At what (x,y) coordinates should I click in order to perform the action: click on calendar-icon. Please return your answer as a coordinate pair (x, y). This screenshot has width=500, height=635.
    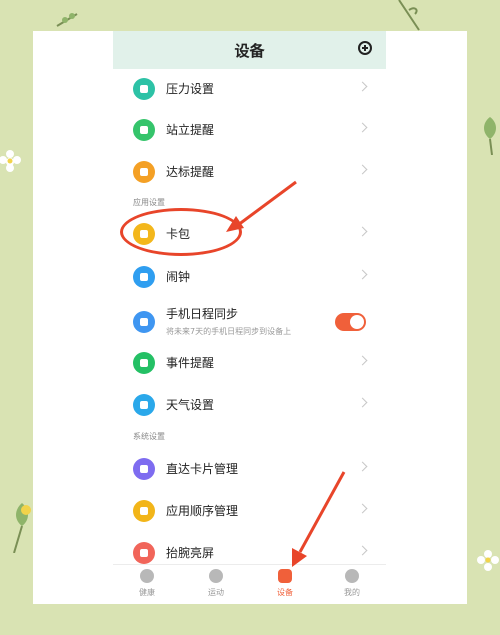
    Looking at the image, I should click on (144, 322).